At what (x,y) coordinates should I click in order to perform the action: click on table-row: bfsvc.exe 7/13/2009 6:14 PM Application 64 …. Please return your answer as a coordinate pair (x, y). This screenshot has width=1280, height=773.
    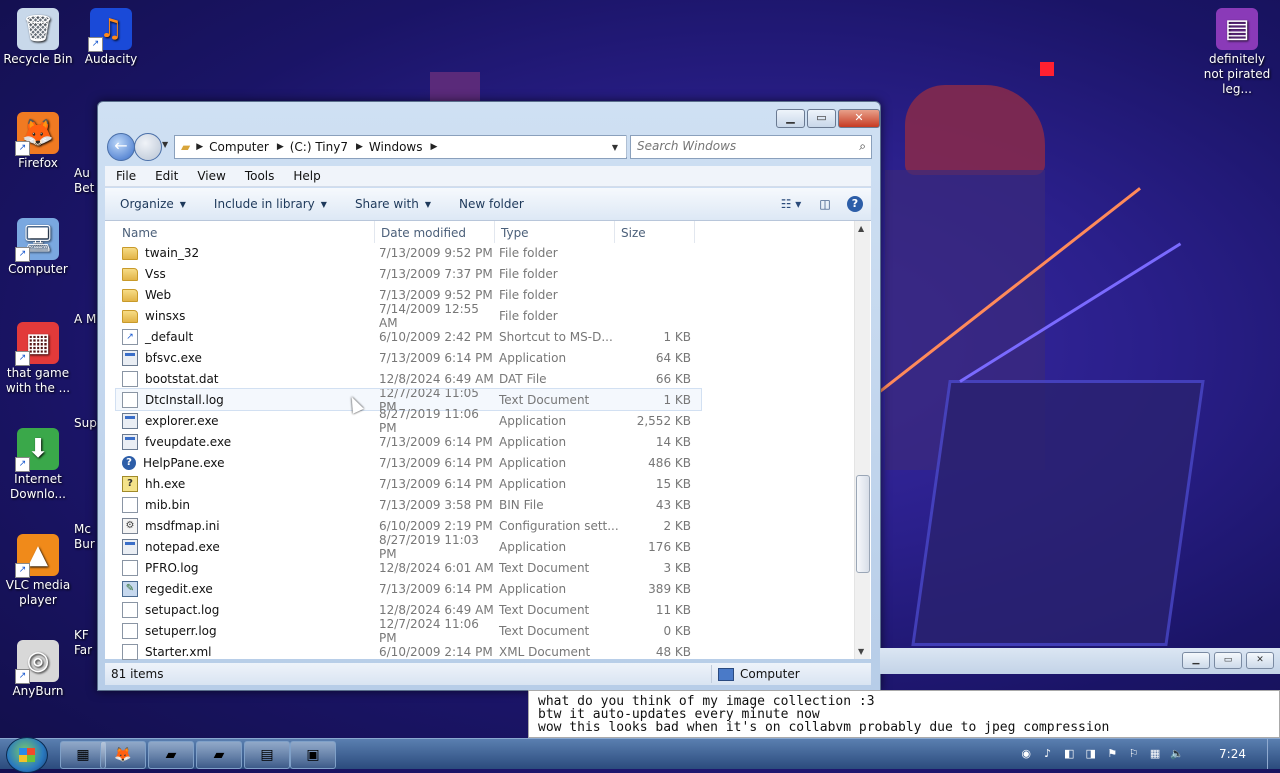
    Looking at the image, I should click on (480, 357).